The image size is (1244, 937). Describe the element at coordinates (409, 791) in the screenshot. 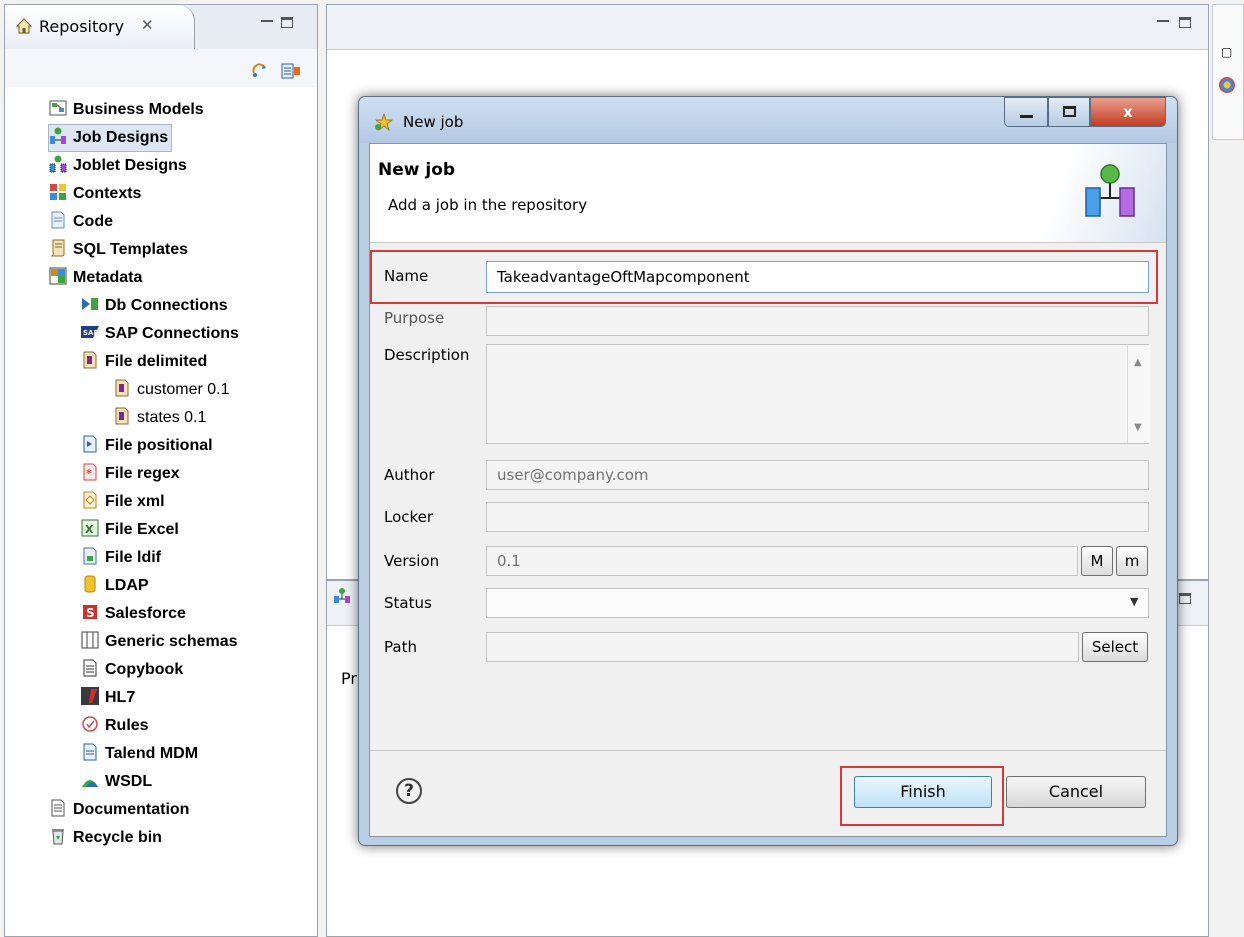

I see `help-icon: ?` at that location.